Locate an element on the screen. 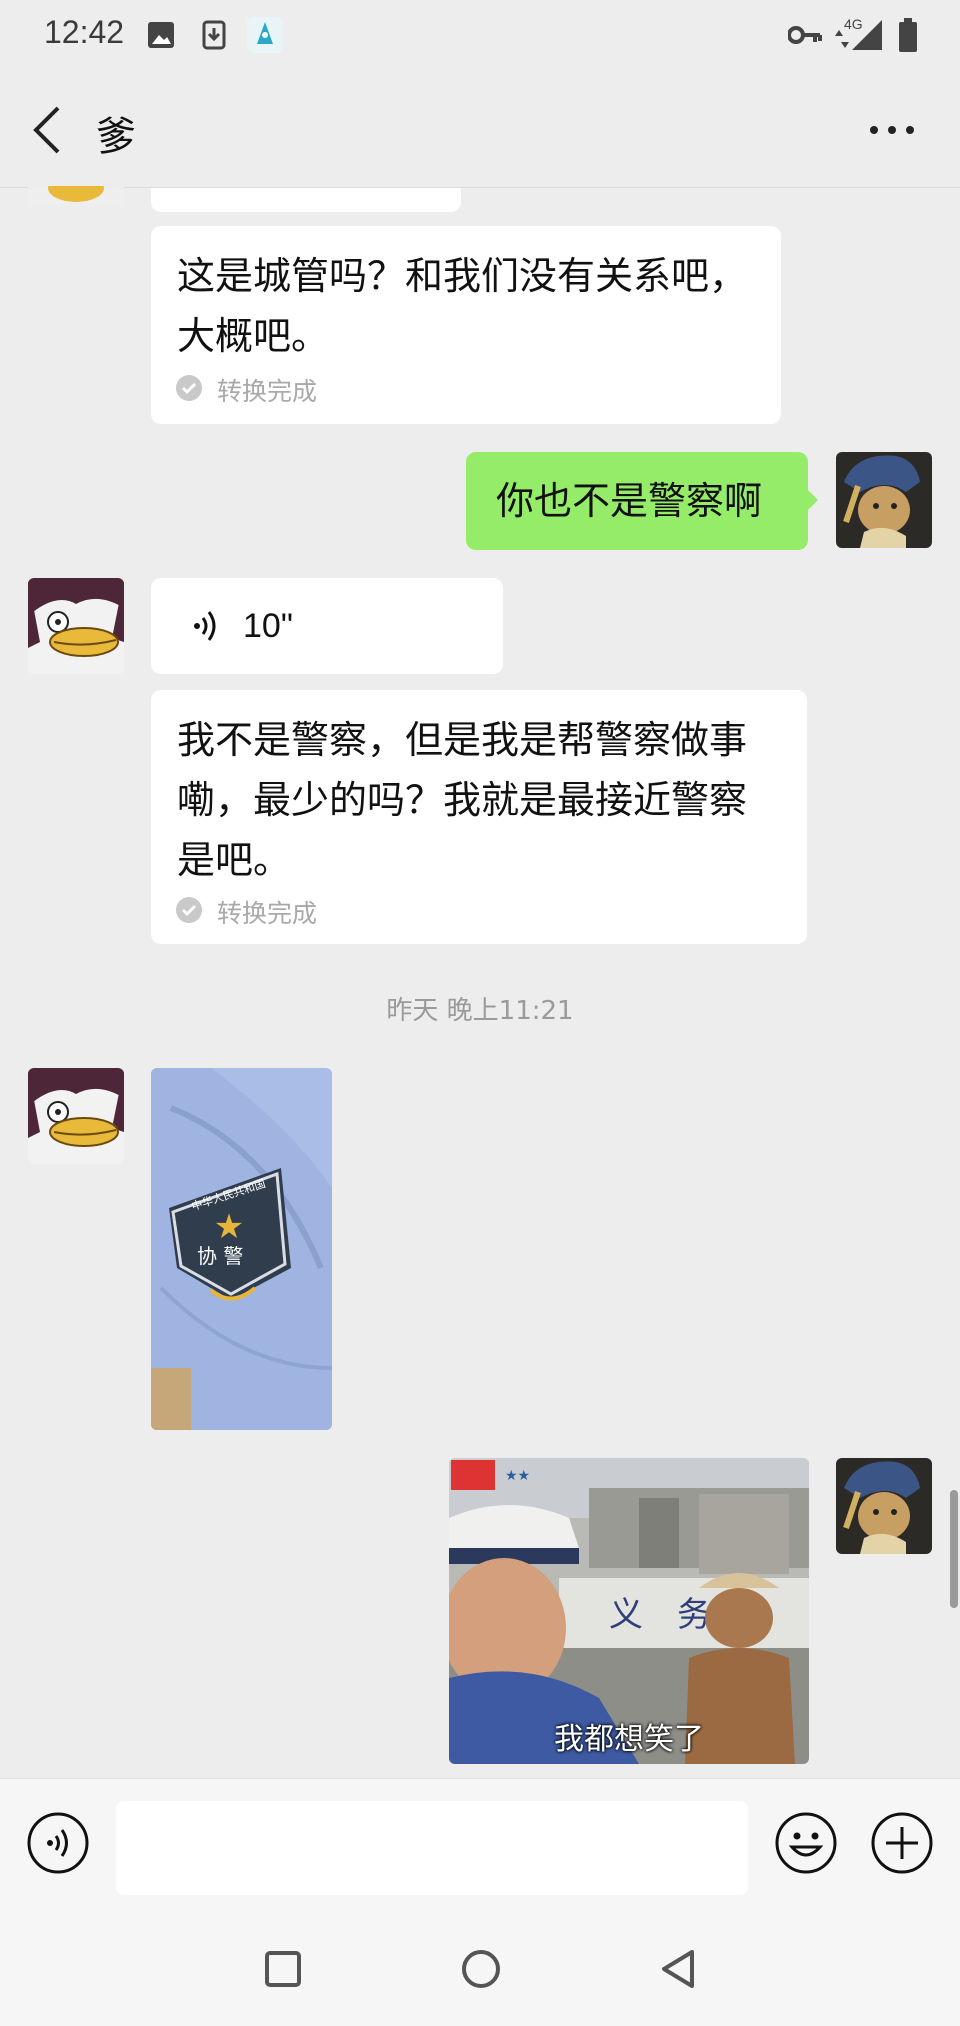 This screenshot has height=2026, width=960. data-arrows-icon is located at coordinates (842, 39).